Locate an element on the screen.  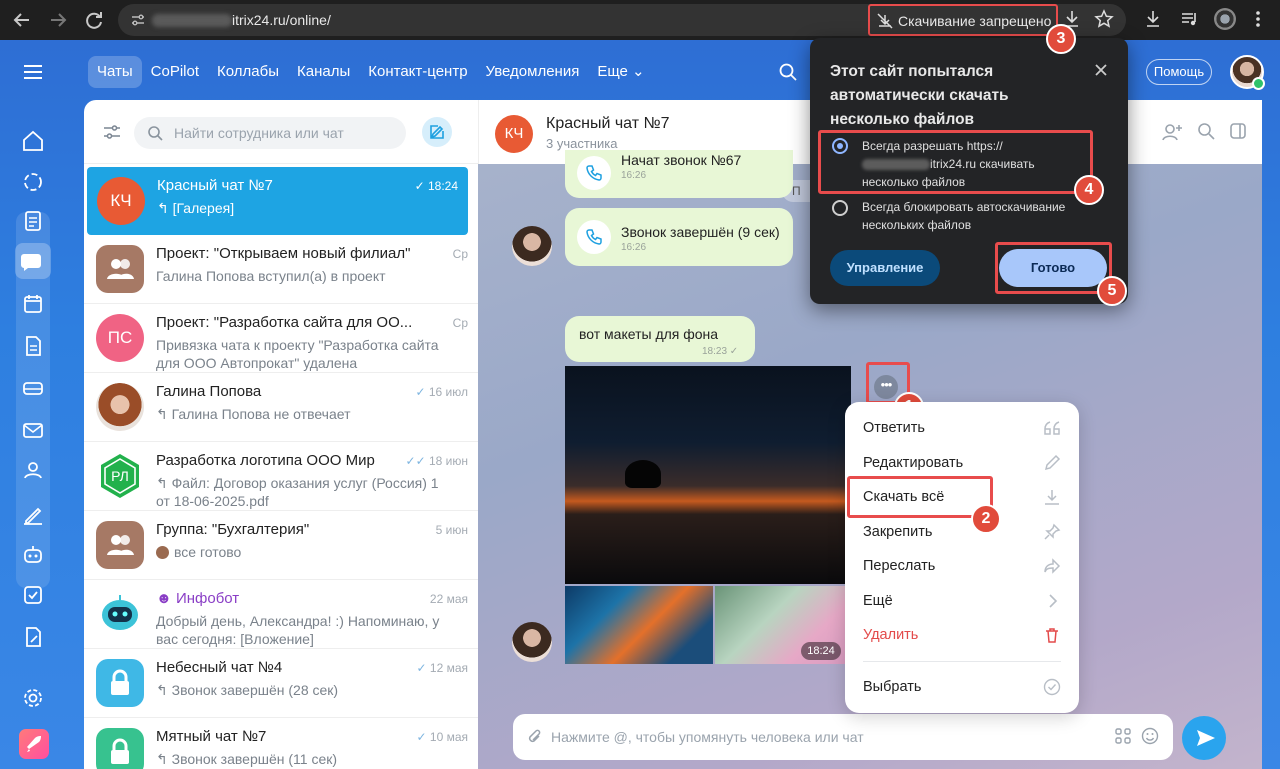
tab-chats: Чаты is located at coordinates (115, 72).